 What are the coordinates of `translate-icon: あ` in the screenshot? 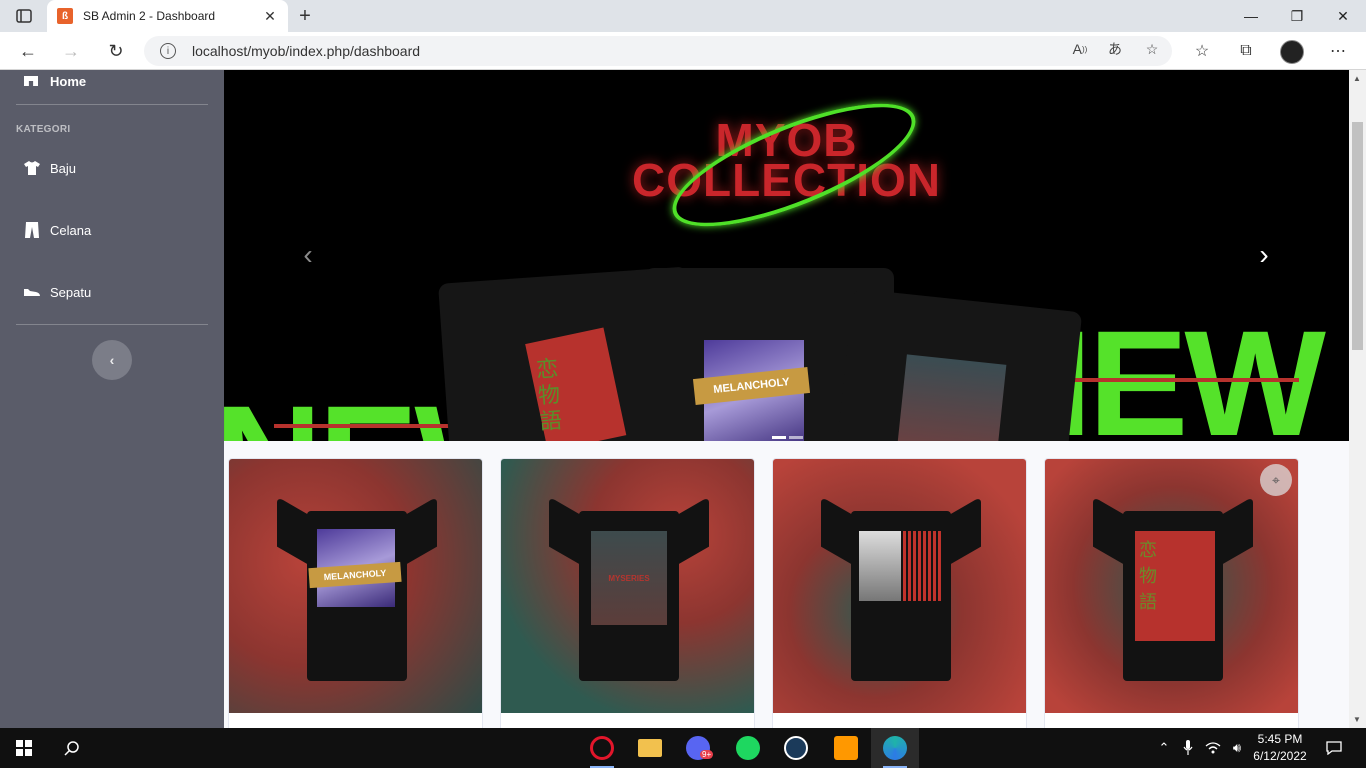 It's located at (1115, 49).